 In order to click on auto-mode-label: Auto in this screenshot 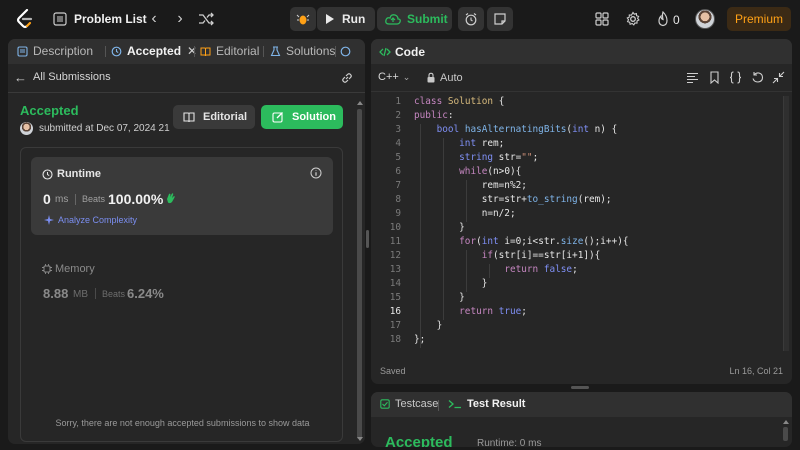, I will do `click(451, 78)`.